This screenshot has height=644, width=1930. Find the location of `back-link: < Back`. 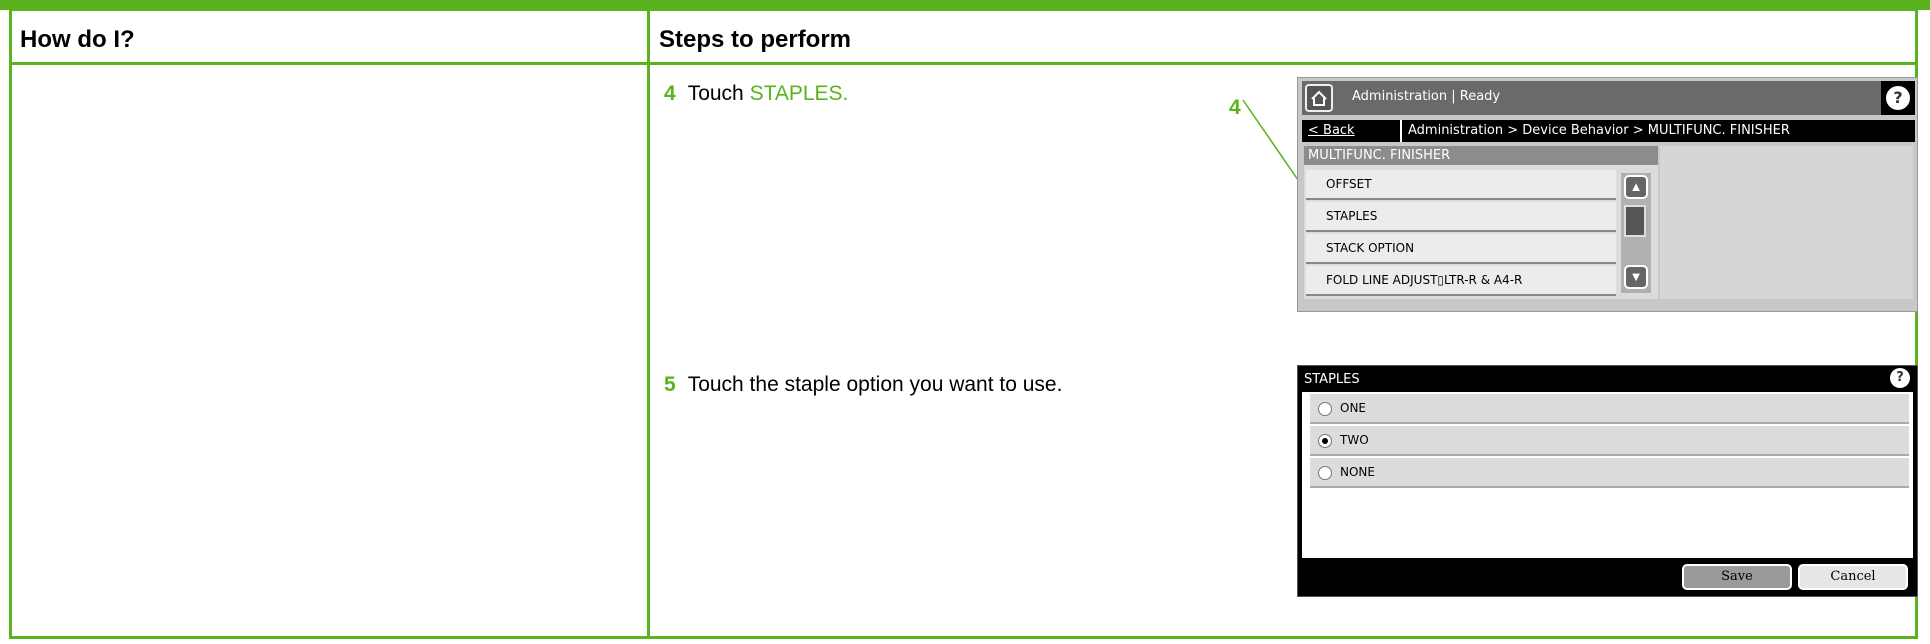

back-link: < Back is located at coordinates (1331, 130).